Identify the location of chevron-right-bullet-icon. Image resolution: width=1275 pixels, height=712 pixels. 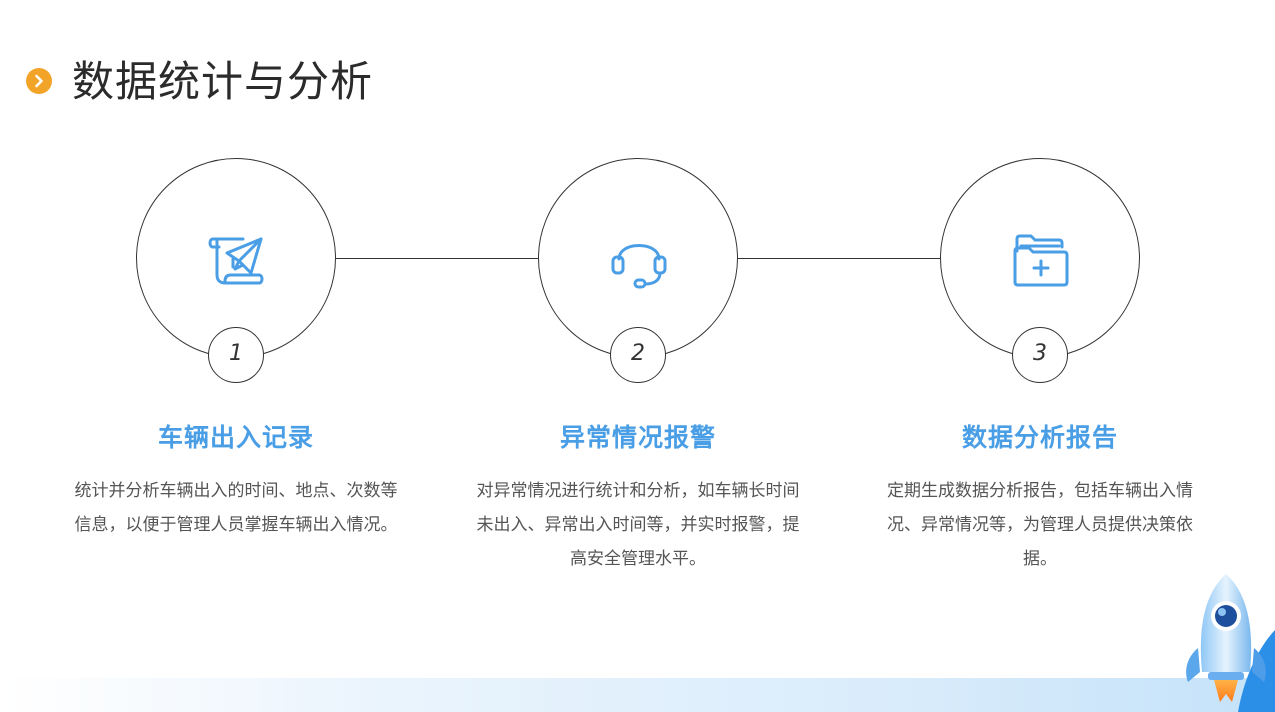
(39, 81).